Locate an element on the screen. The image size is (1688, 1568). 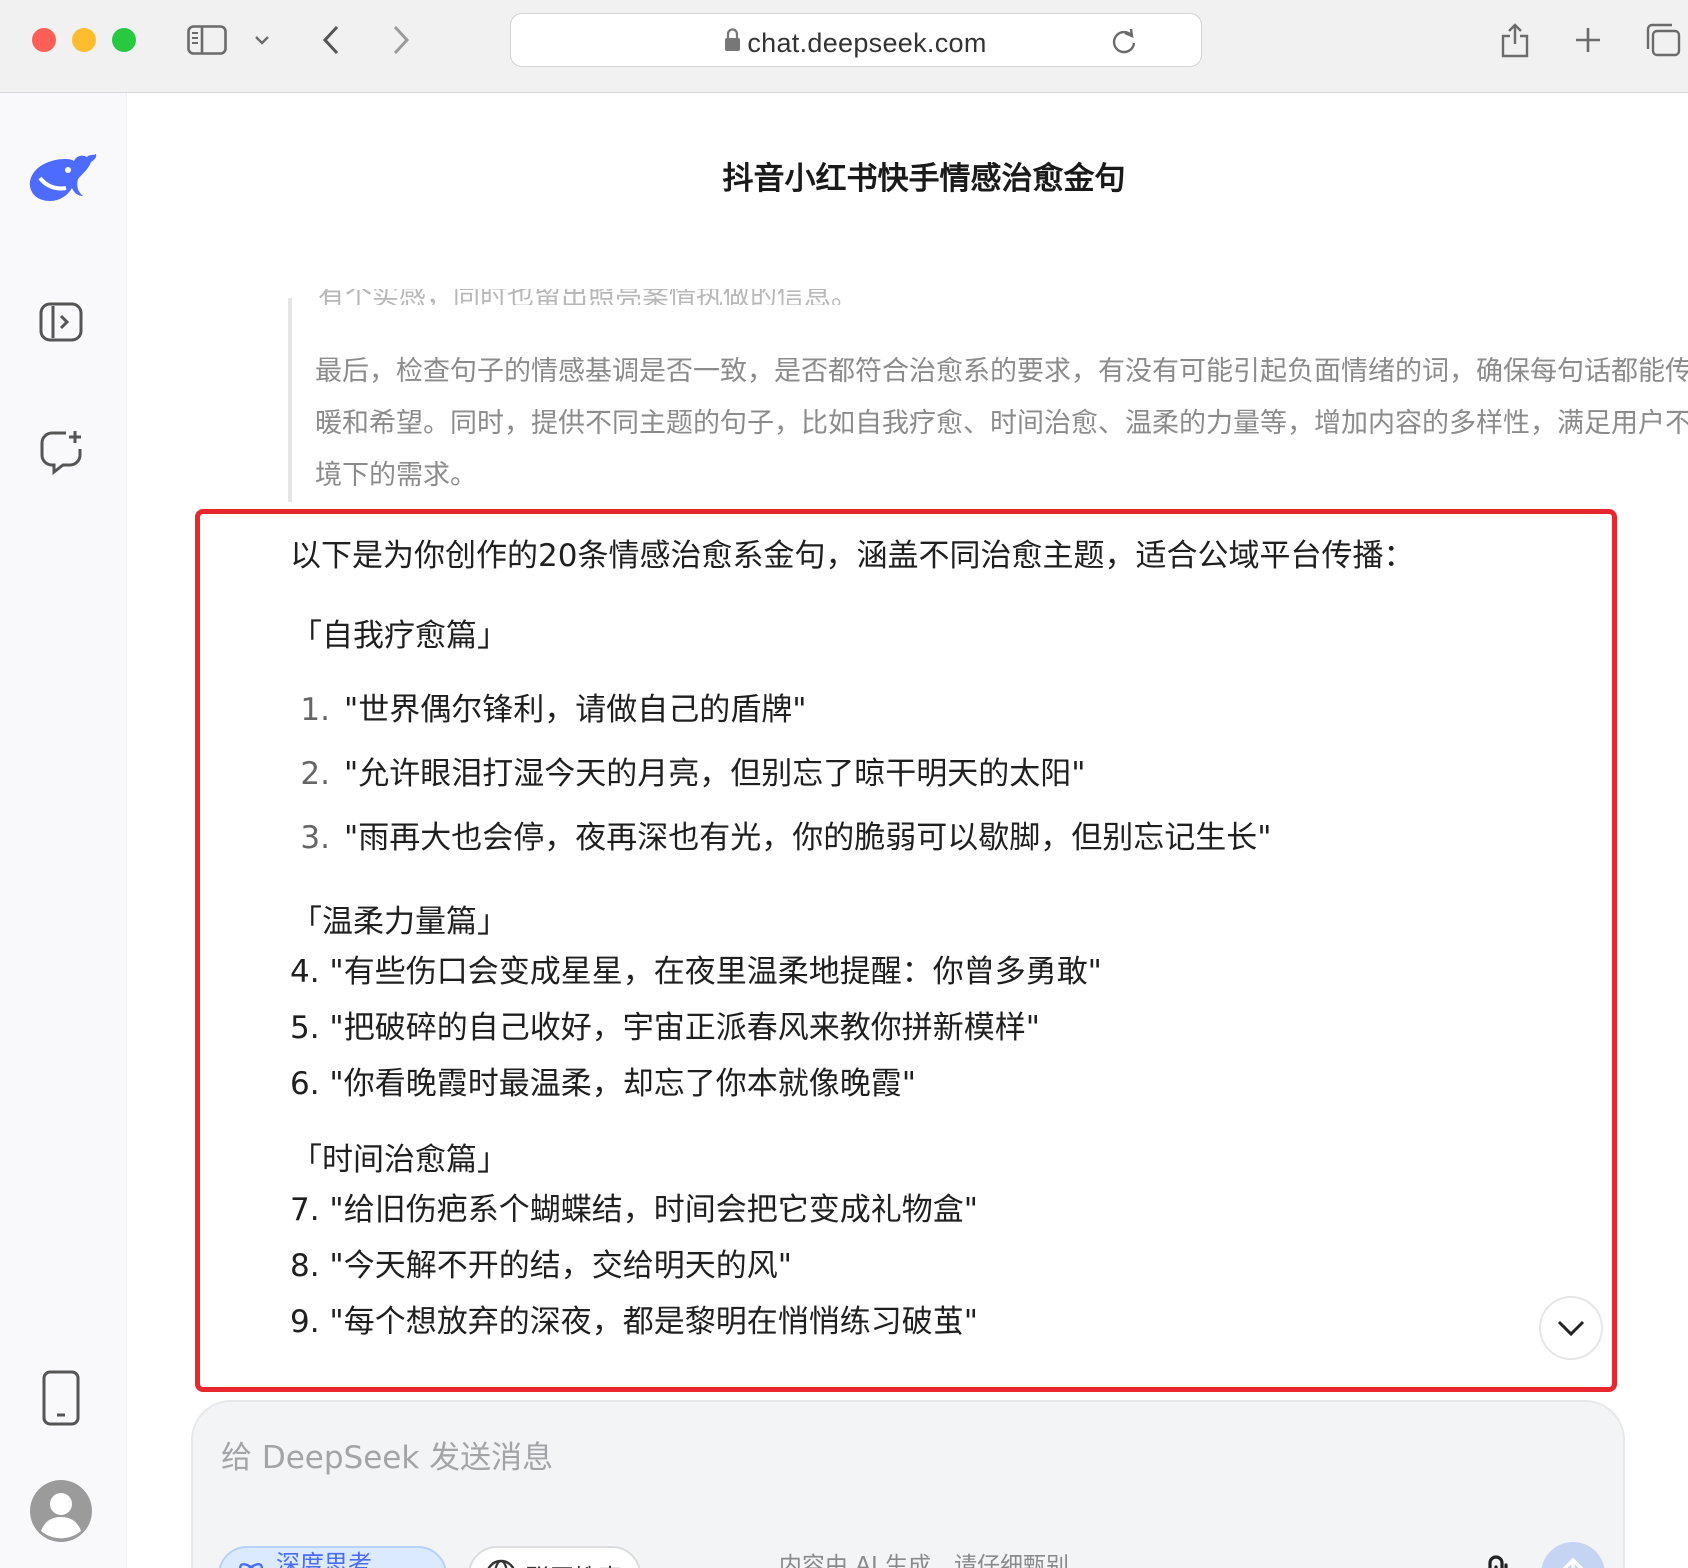
forward-arrow-icon is located at coordinates (401, 40).